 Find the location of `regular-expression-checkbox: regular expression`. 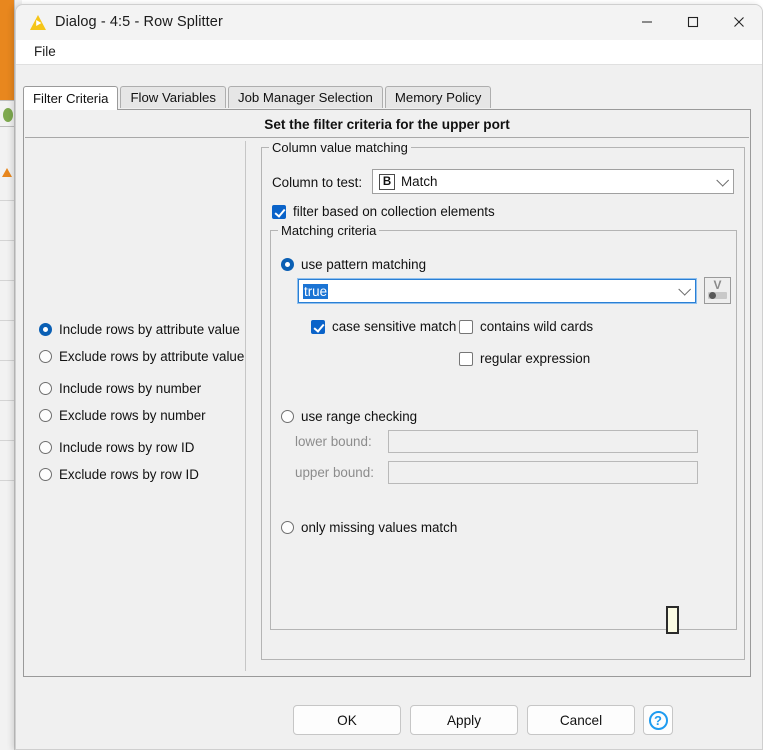

regular-expression-checkbox: regular expression is located at coordinates (524, 358).